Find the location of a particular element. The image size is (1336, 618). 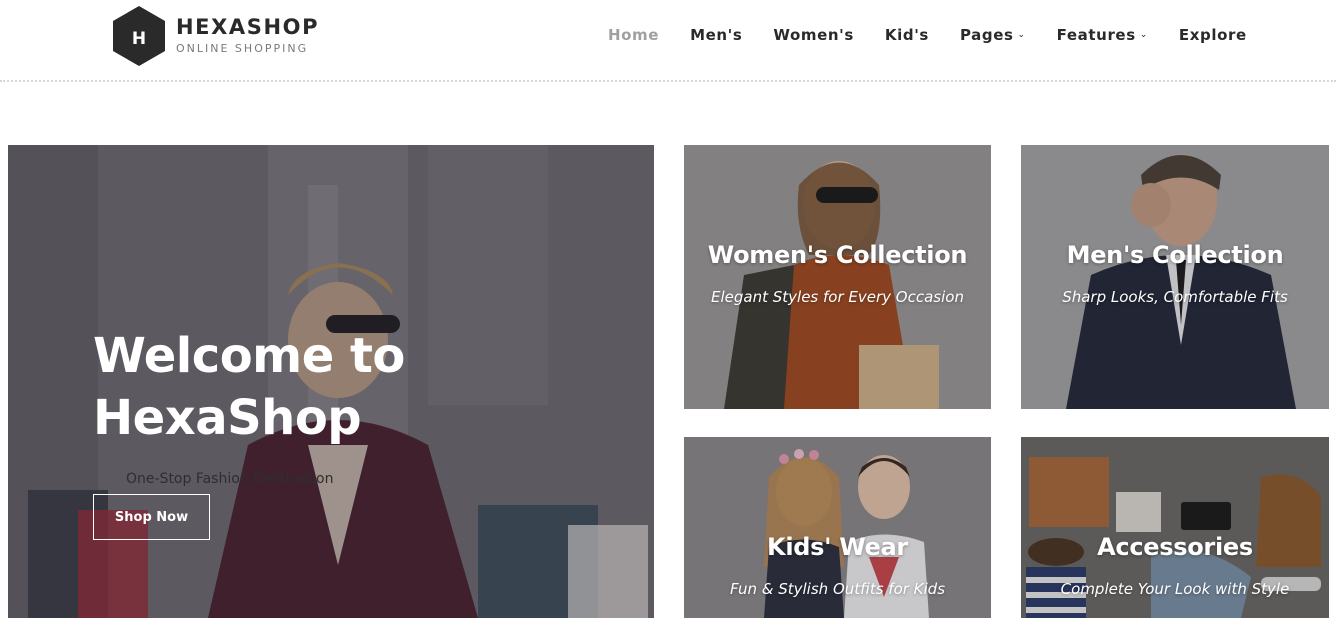

hero-title-line1: Welcome to is located at coordinates (249, 356).